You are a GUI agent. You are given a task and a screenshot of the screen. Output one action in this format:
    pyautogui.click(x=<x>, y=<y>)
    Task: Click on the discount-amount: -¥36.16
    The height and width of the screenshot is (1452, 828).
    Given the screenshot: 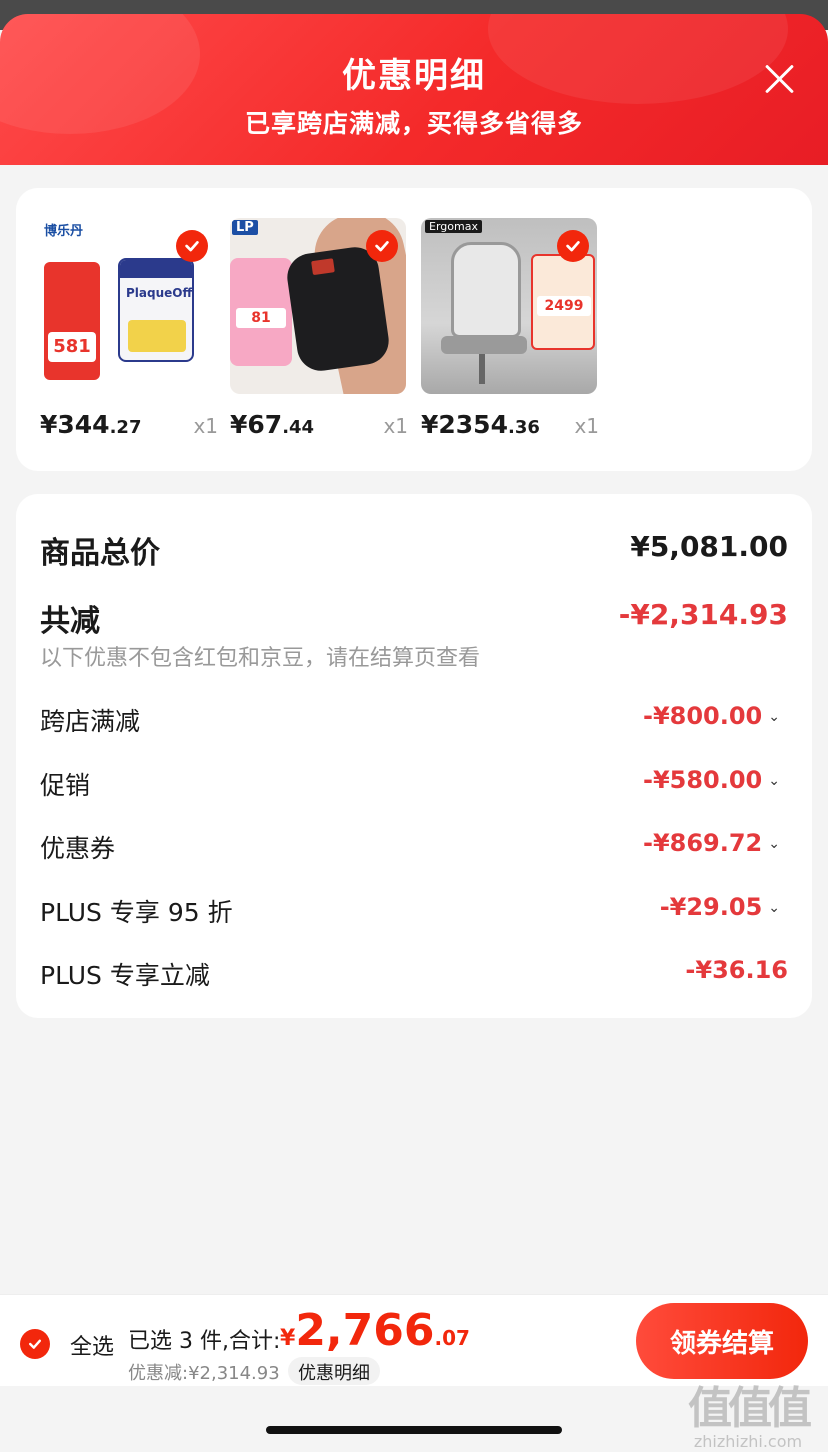 What is the action you would take?
    pyautogui.click(x=736, y=970)
    